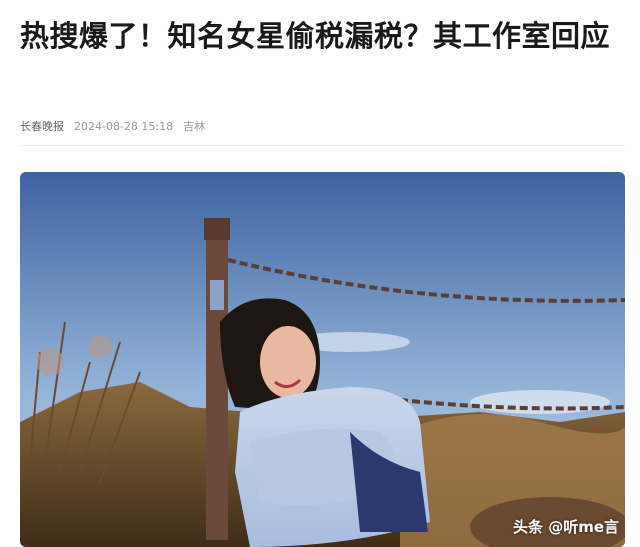 Image resolution: width=640 pixels, height=547 pixels. I want to click on meta-divider, so click(322, 145).